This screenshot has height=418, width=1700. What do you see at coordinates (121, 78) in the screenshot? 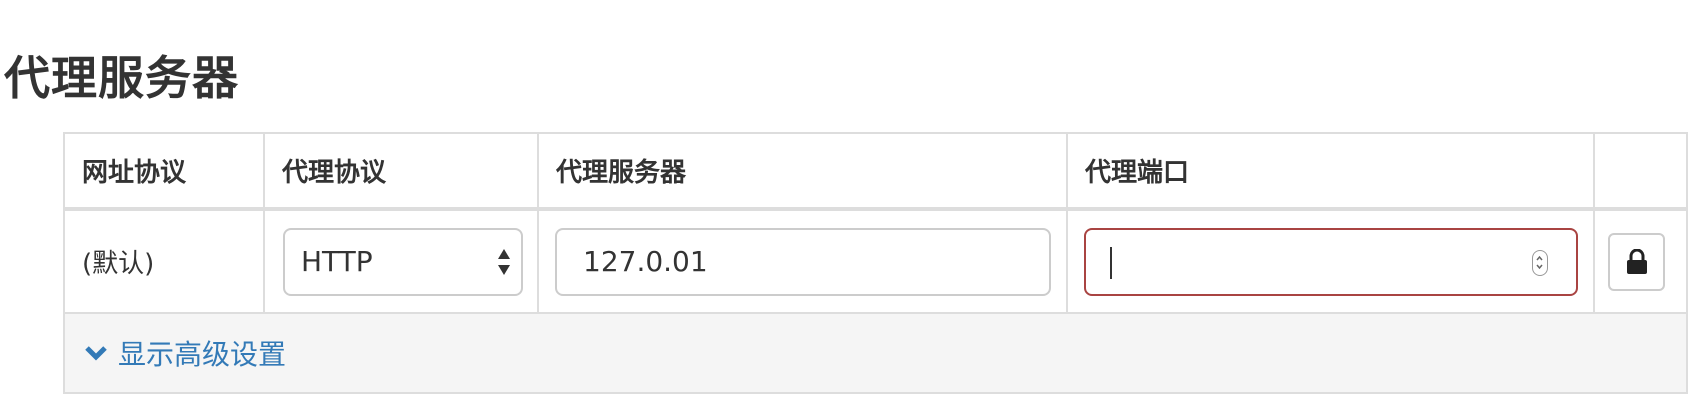
I see `page-title: 代理服务器` at bounding box center [121, 78].